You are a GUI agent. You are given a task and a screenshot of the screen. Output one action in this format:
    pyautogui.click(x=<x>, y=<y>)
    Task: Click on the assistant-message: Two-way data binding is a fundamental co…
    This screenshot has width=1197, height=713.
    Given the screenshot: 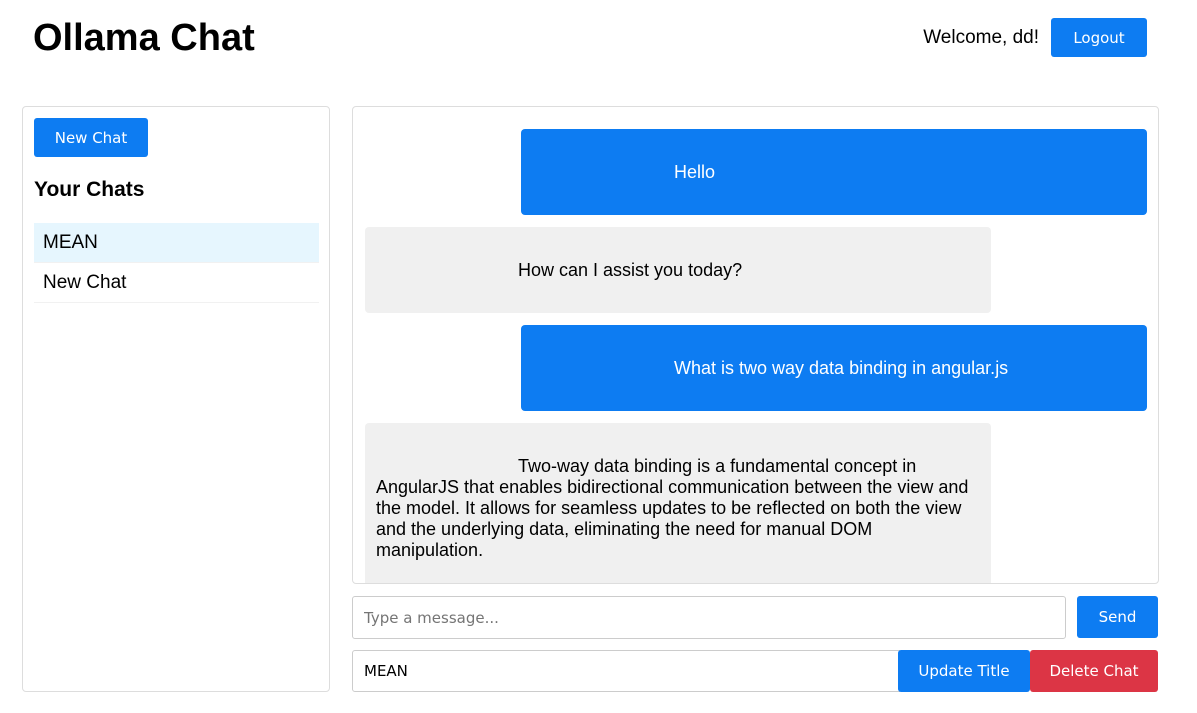 What is the action you would take?
    pyautogui.click(x=678, y=503)
    